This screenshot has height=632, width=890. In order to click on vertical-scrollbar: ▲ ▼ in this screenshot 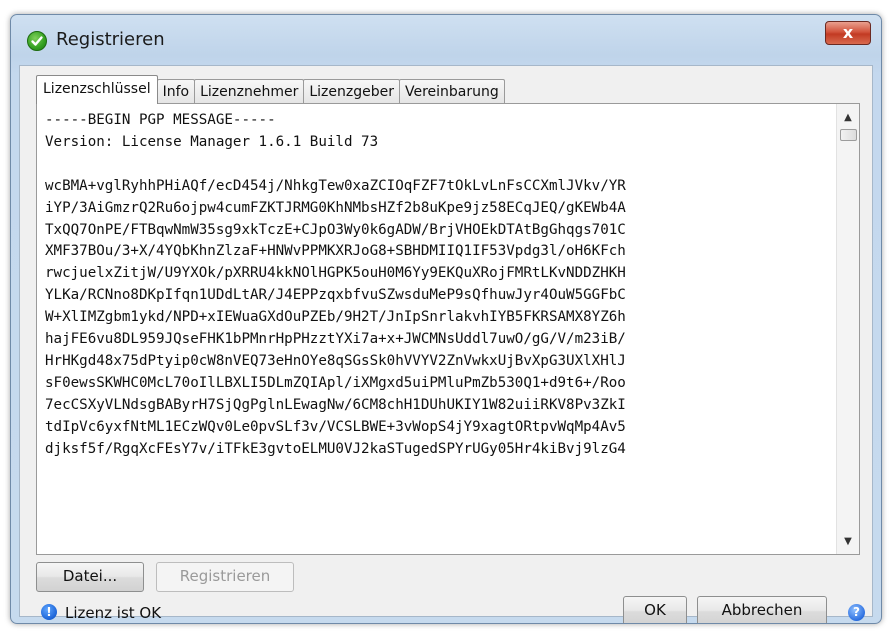, I will do `click(847, 329)`.